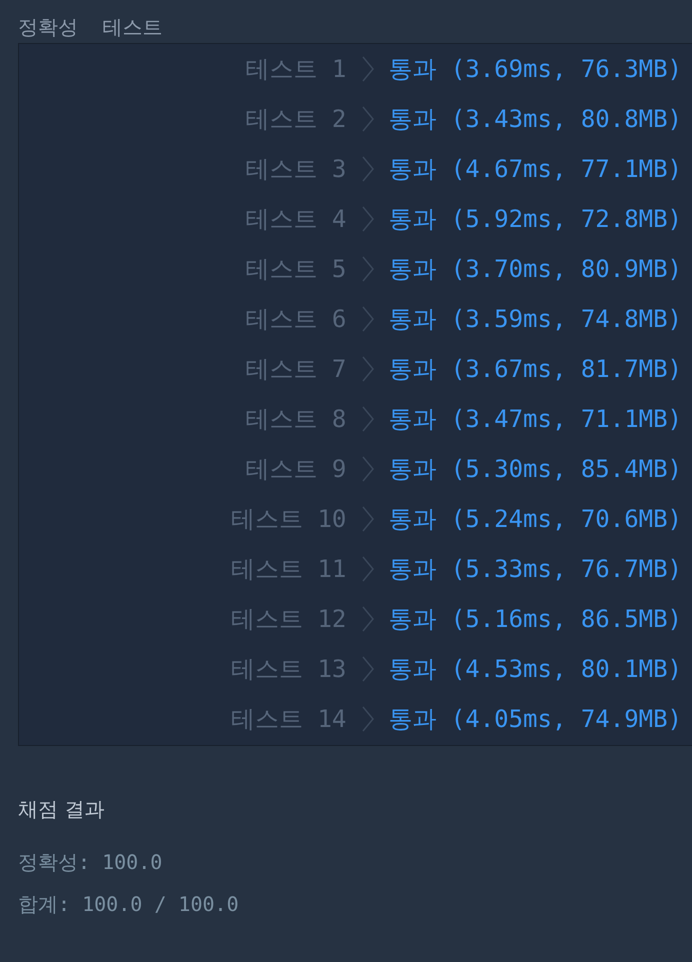 Image resolution: width=692 pixels, height=962 pixels. Describe the element at coordinates (90, 27) in the screenshot. I see `section-title: 정확성 테스트` at that location.